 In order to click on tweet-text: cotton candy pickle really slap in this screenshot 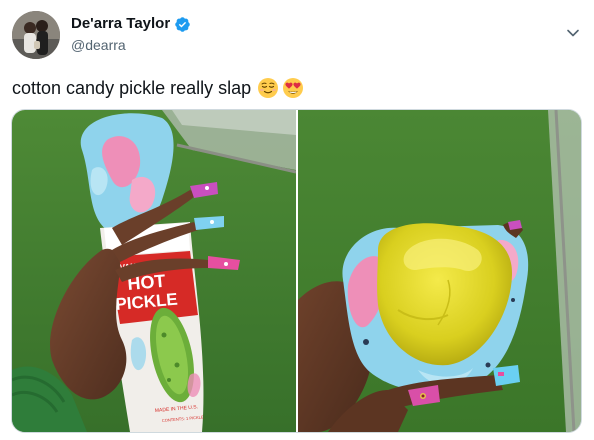, I will do `click(158, 88)`.